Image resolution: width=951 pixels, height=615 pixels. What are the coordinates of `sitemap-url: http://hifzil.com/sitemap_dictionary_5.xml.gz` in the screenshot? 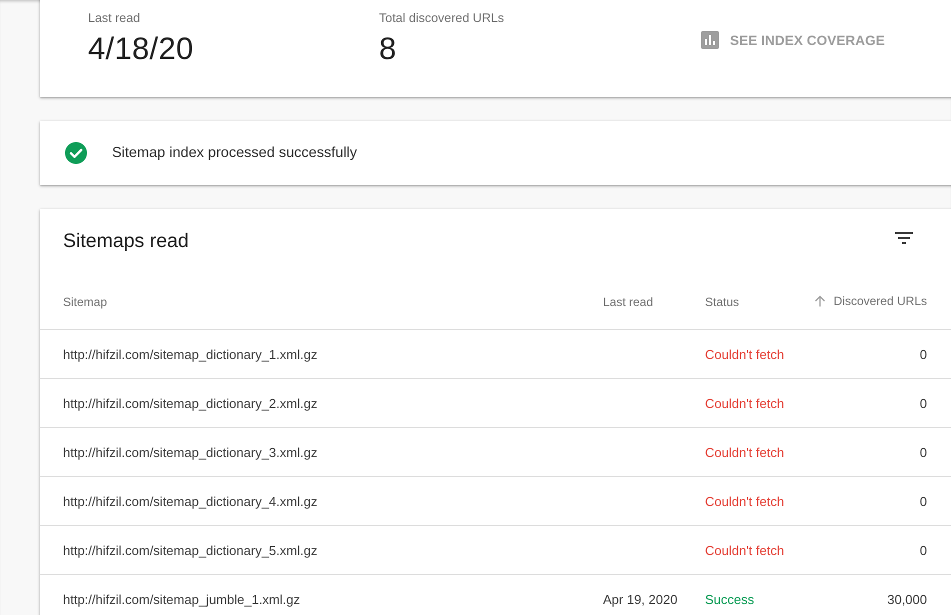 It's located at (190, 550).